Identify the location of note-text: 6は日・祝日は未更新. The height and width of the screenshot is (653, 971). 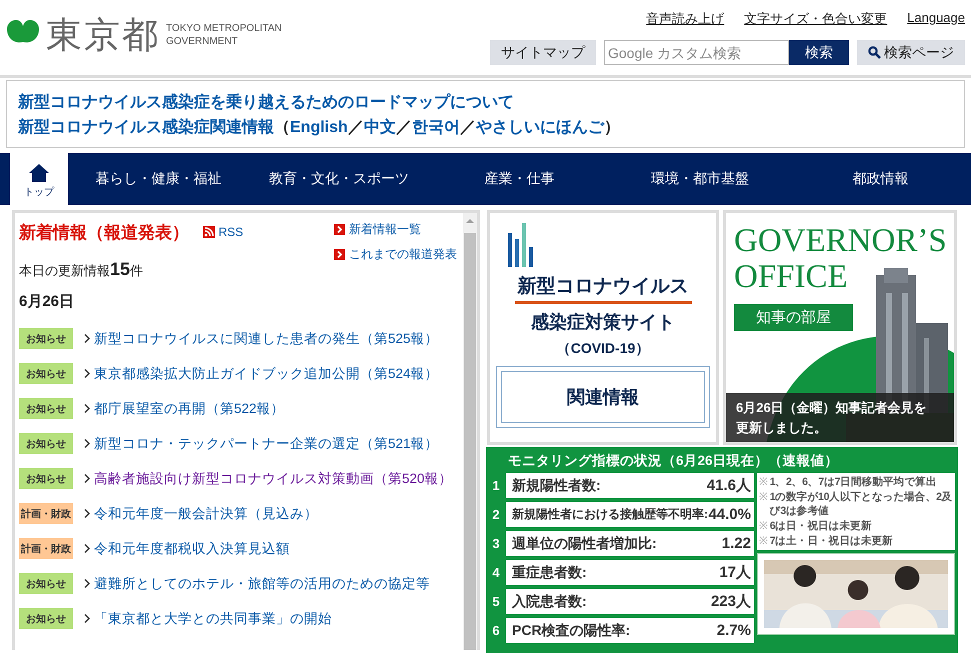
(821, 526).